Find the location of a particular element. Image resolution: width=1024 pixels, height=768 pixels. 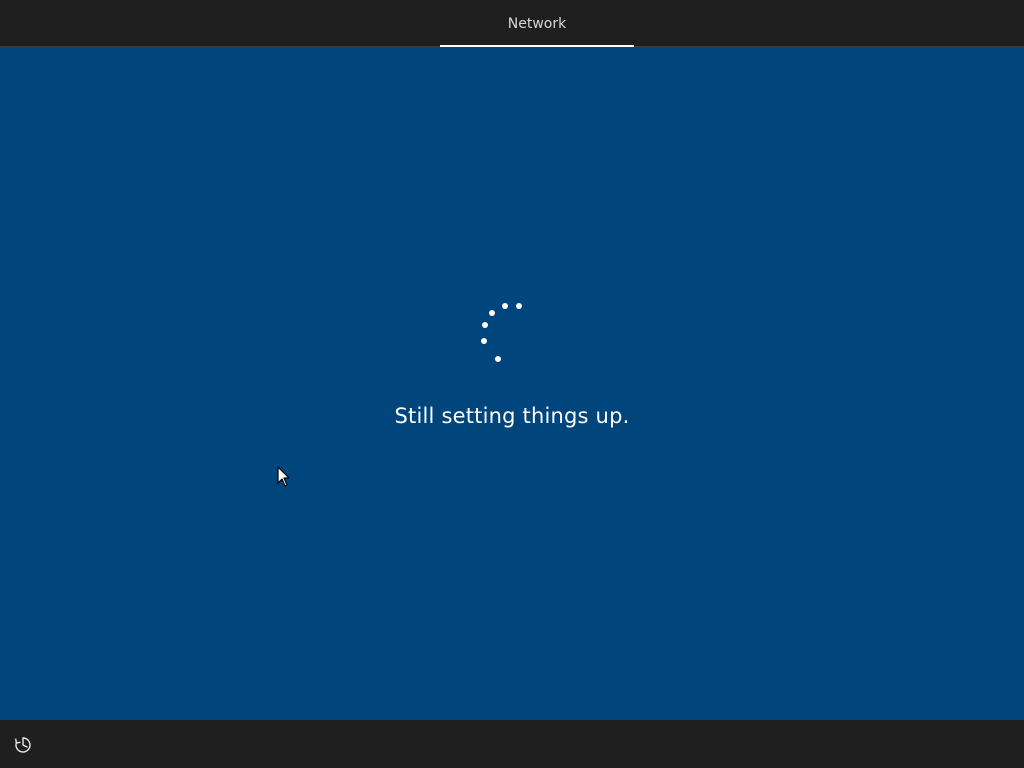

step-network: Network is located at coordinates (537, 23).